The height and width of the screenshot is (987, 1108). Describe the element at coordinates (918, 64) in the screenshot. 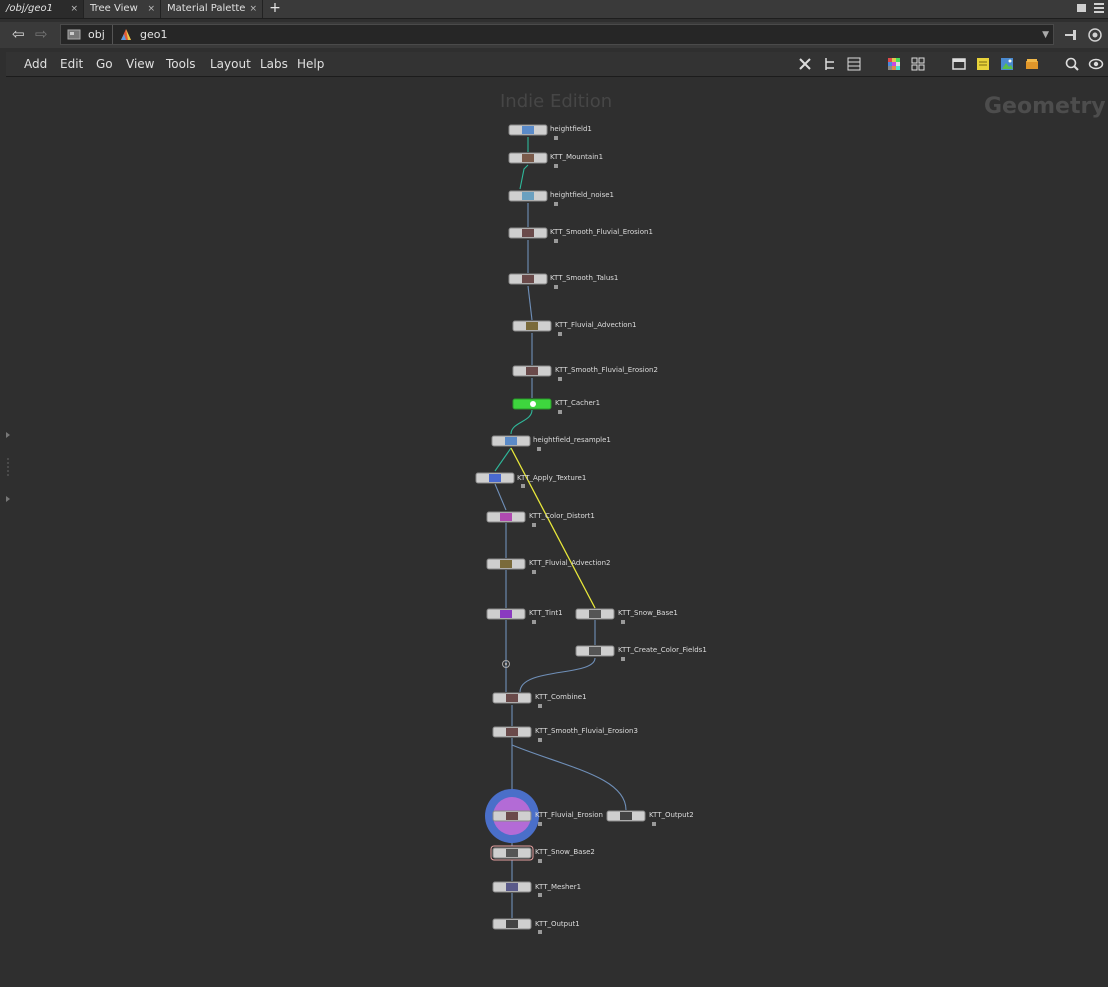

I see `shape-palette-icon` at that location.